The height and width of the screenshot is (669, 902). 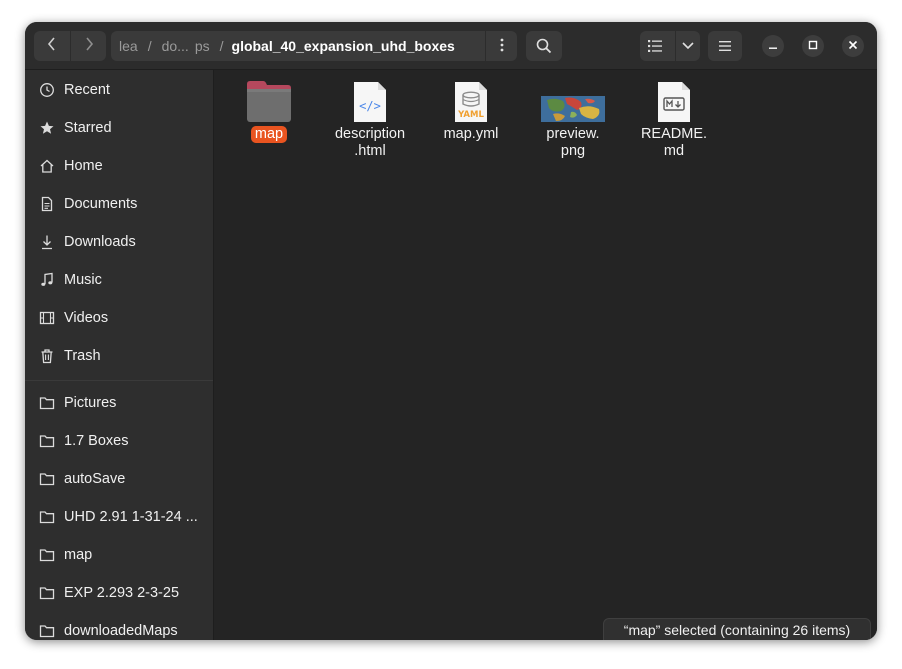 What do you see at coordinates (88, 128) in the screenshot?
I see `sidebar-item-label: Starred` at bounding box center [88, 128].